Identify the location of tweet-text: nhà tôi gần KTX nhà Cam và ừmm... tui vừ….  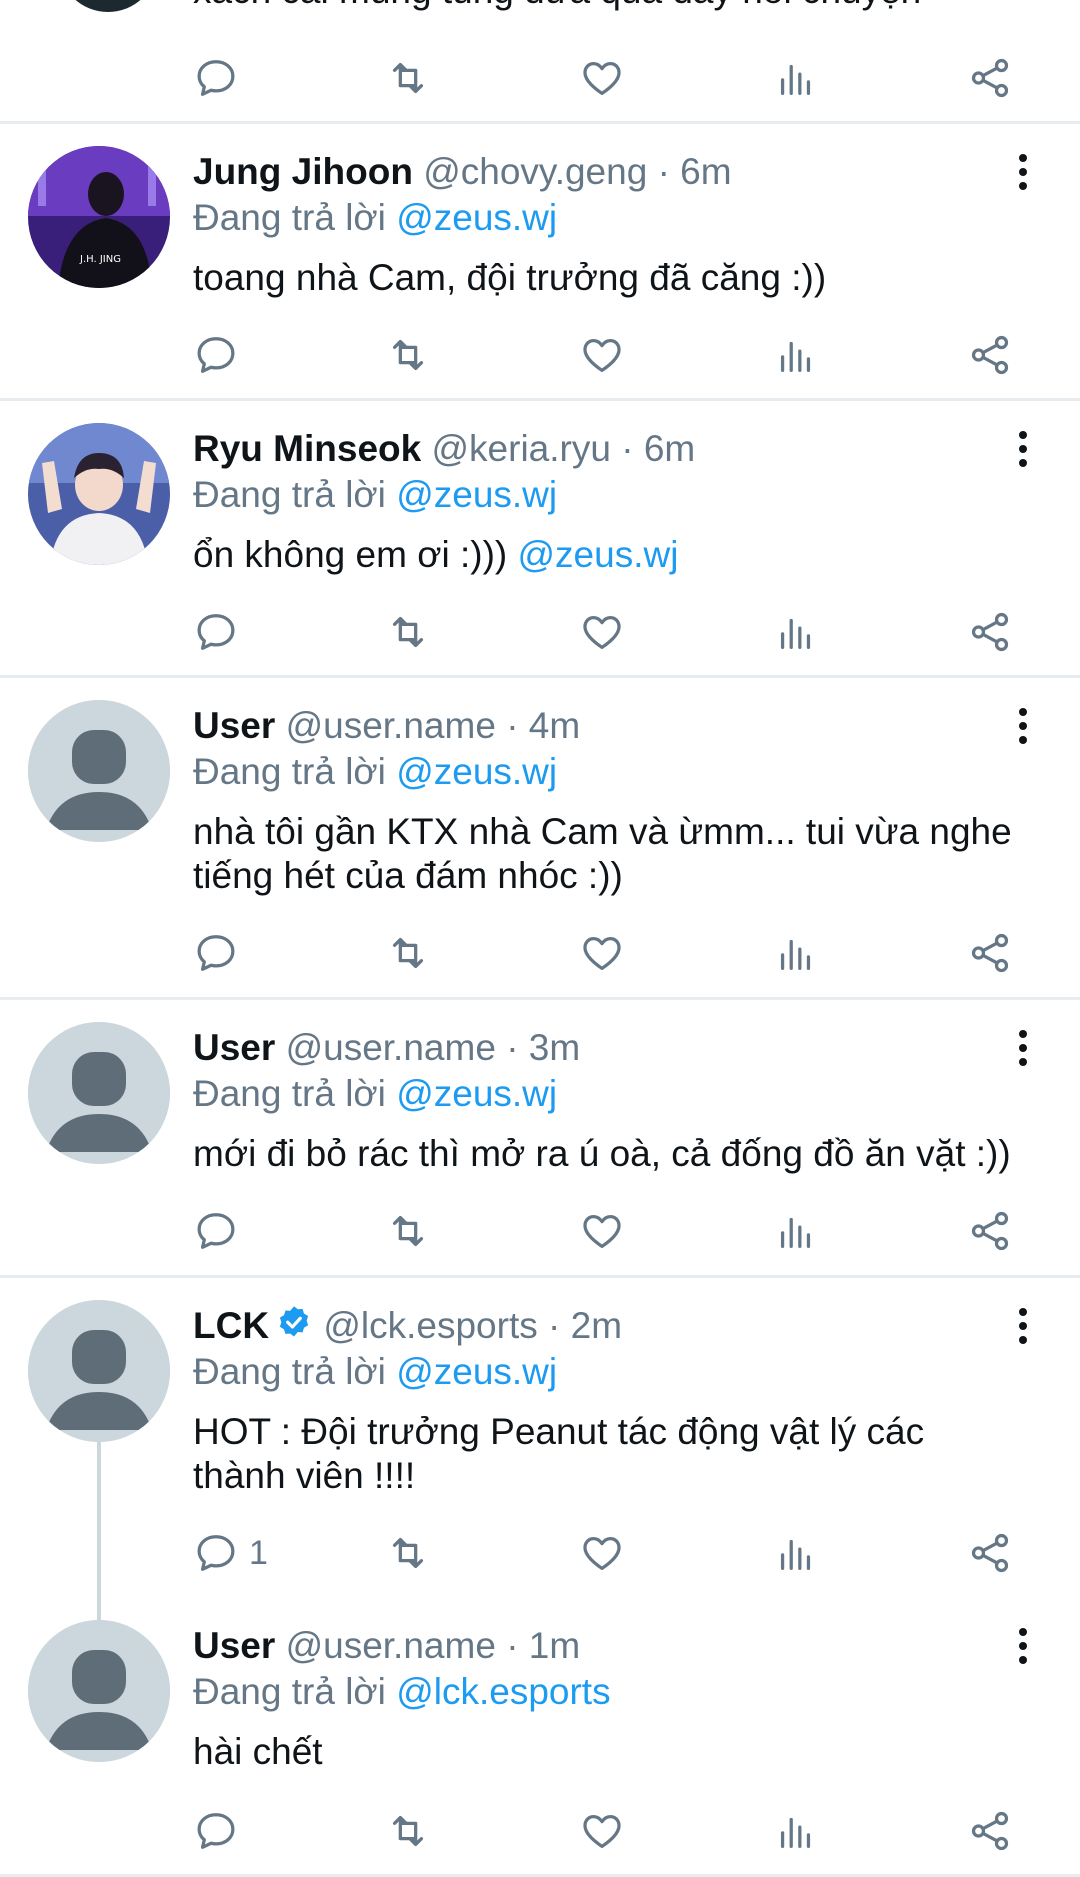
(602, 853).